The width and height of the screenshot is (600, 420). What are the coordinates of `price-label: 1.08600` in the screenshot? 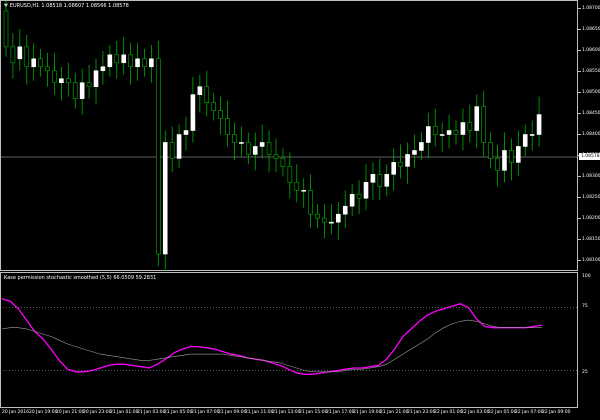 It's located at (591, 50).